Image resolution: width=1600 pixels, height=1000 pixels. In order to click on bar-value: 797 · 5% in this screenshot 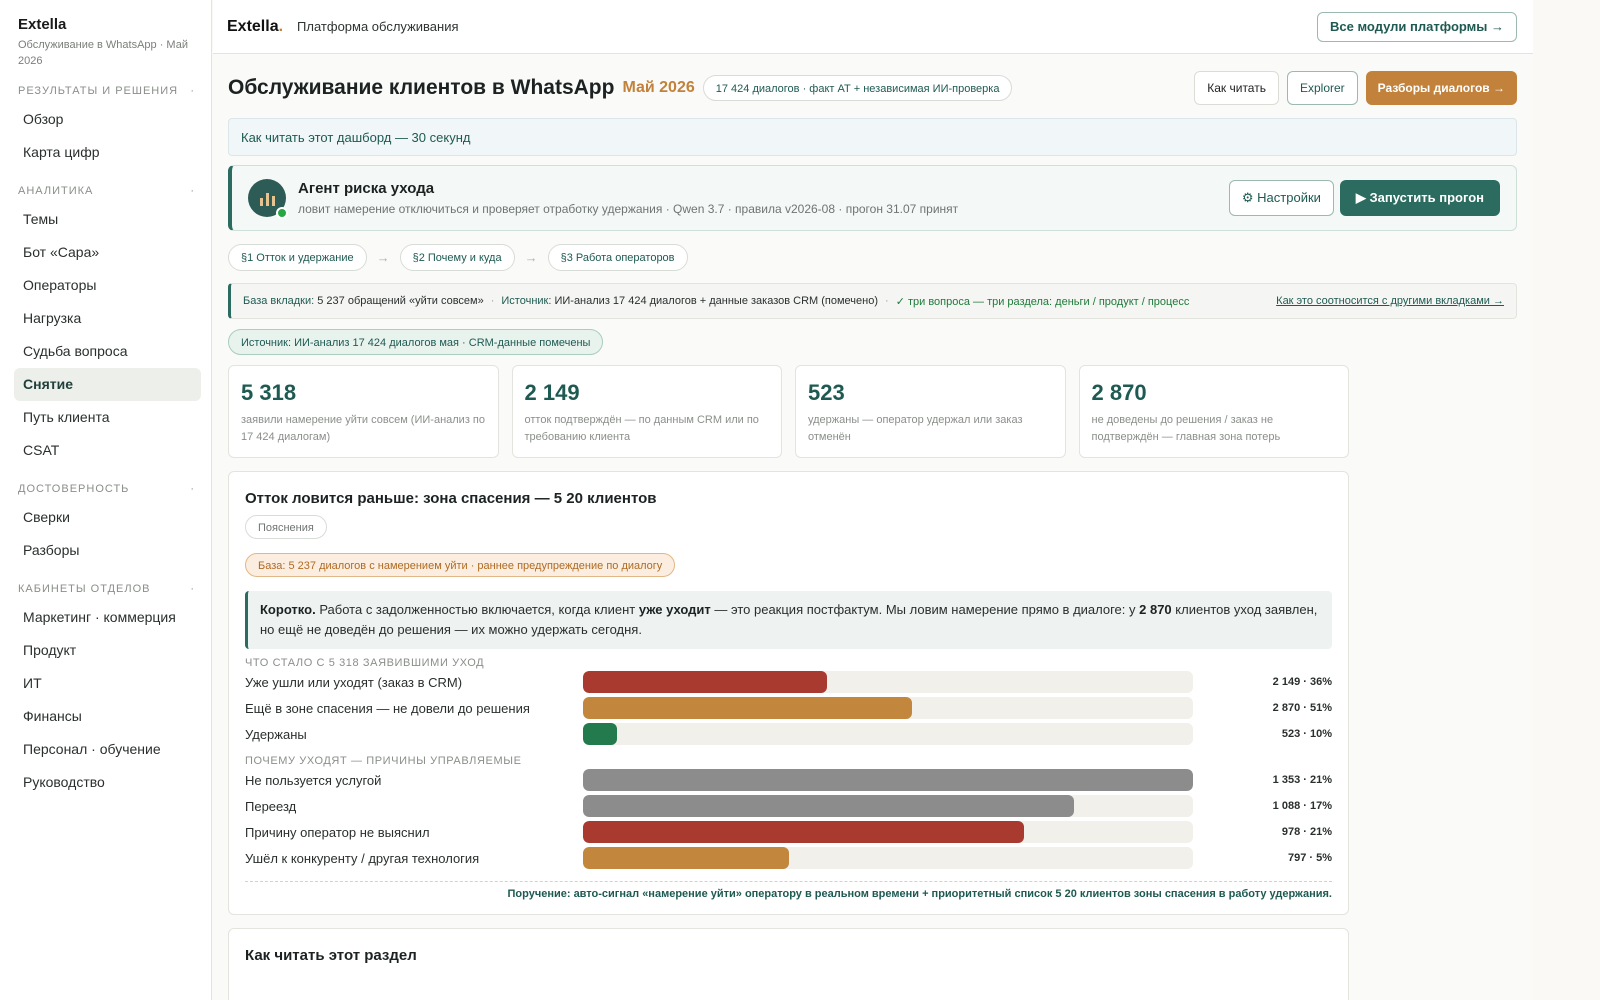, I will do `click(1309, 858)`.